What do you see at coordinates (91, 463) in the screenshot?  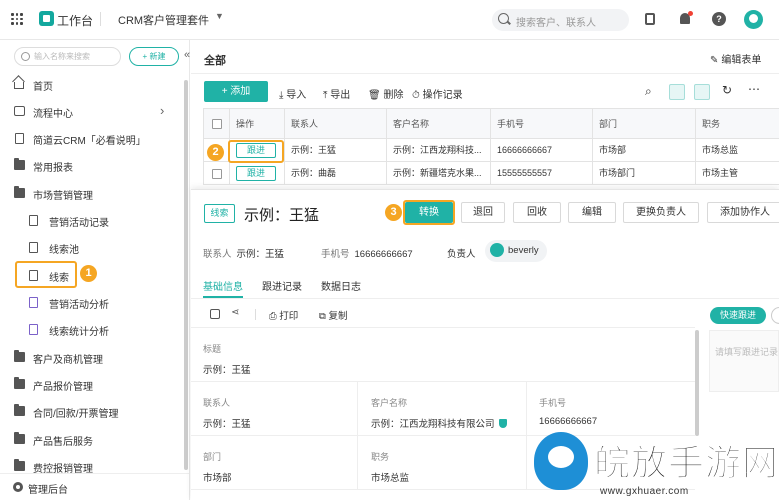 I see `sidebar-item-expenses: 费控报销管理` at bounding box center [91, 463].